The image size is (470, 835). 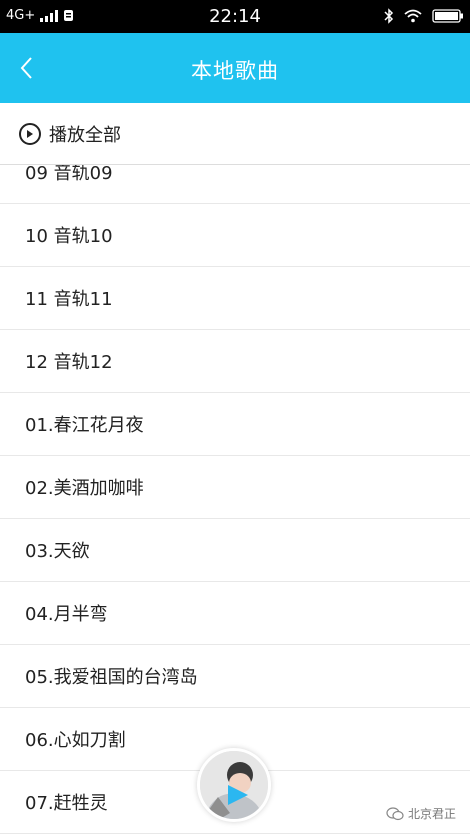 I want to click on song-item: 09 音轨09, so click(x=235, y=184).